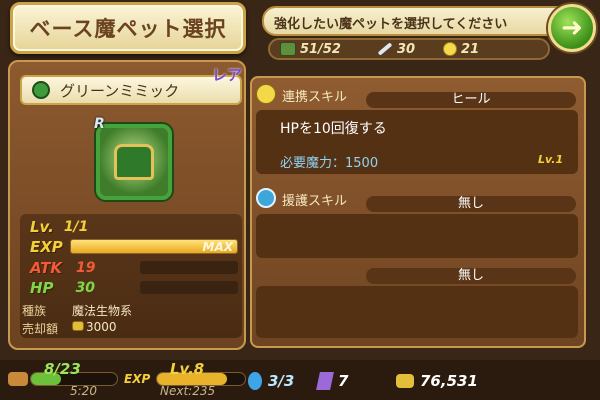 The width and height of the screenshot is (600, 400). I want to click on atk-row: ATK 19, so click(63, 268).